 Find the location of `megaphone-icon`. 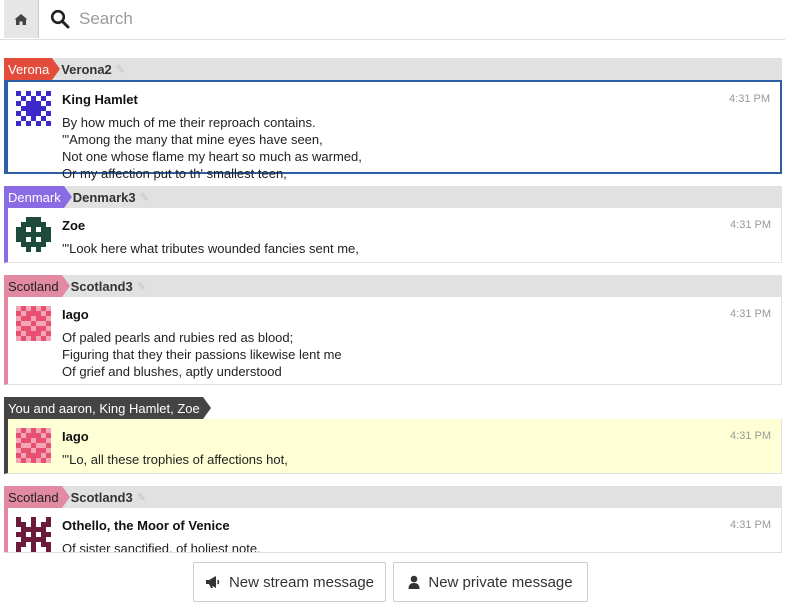

megaphone-icon is located at coordinates (212, 582).